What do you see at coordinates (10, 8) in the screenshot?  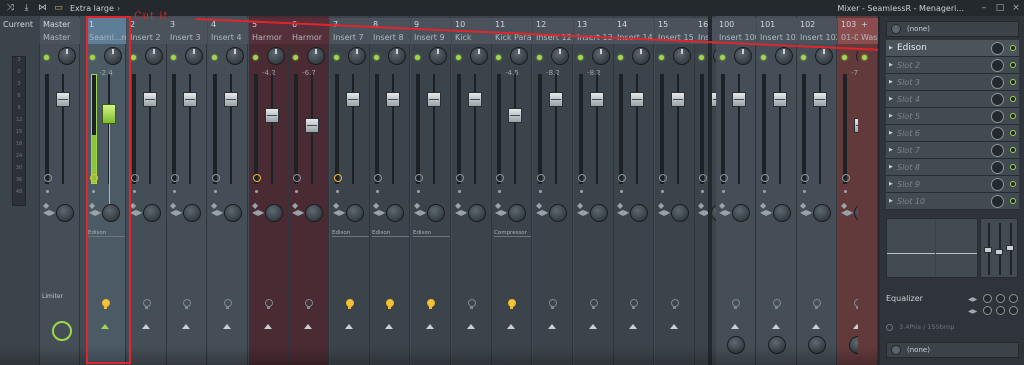 I see `route-icon: ⤨` at bounding box center [10, 8].